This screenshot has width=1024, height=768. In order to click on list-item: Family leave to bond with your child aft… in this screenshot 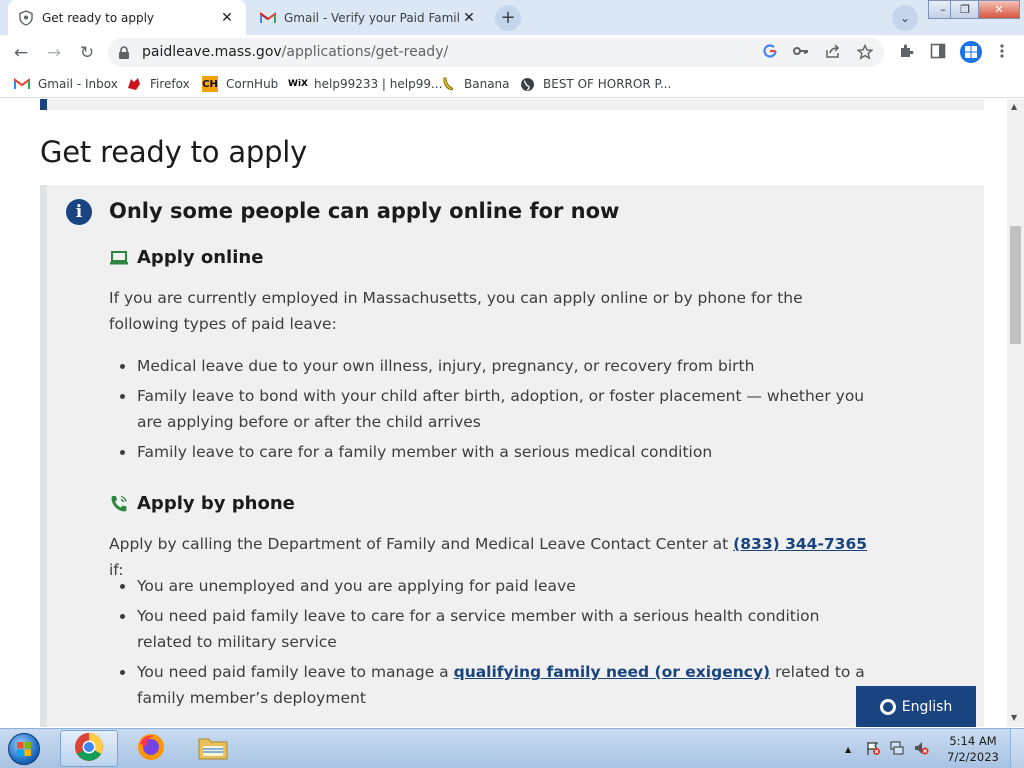, I will do `click(494, 409)`.